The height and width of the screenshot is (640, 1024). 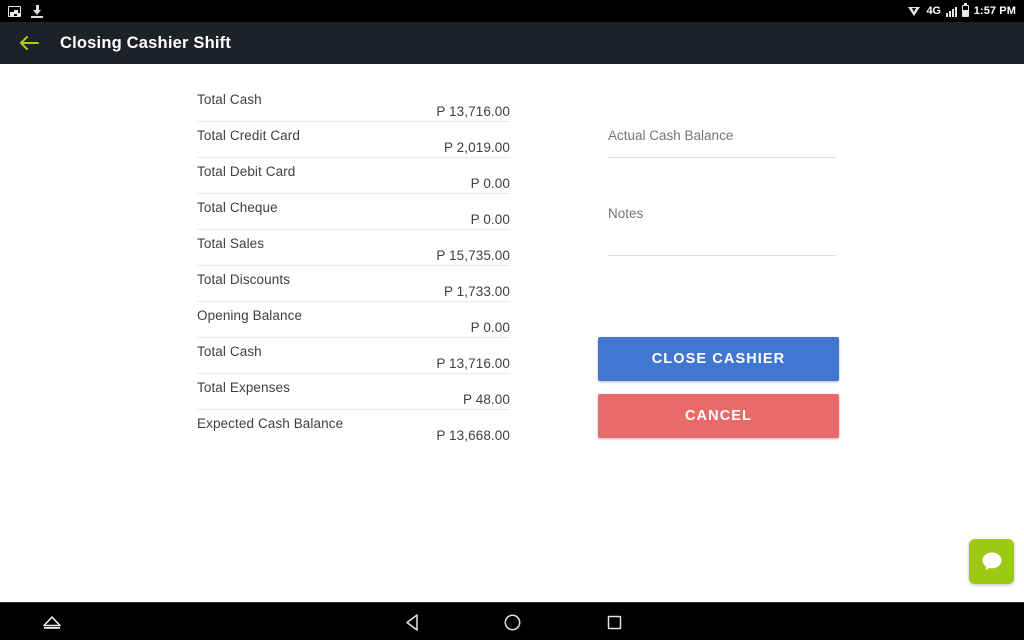 What do you see at coordinates (37, 11) in the screenshot?
I see `download-icon` at bounding box center [37, 11].